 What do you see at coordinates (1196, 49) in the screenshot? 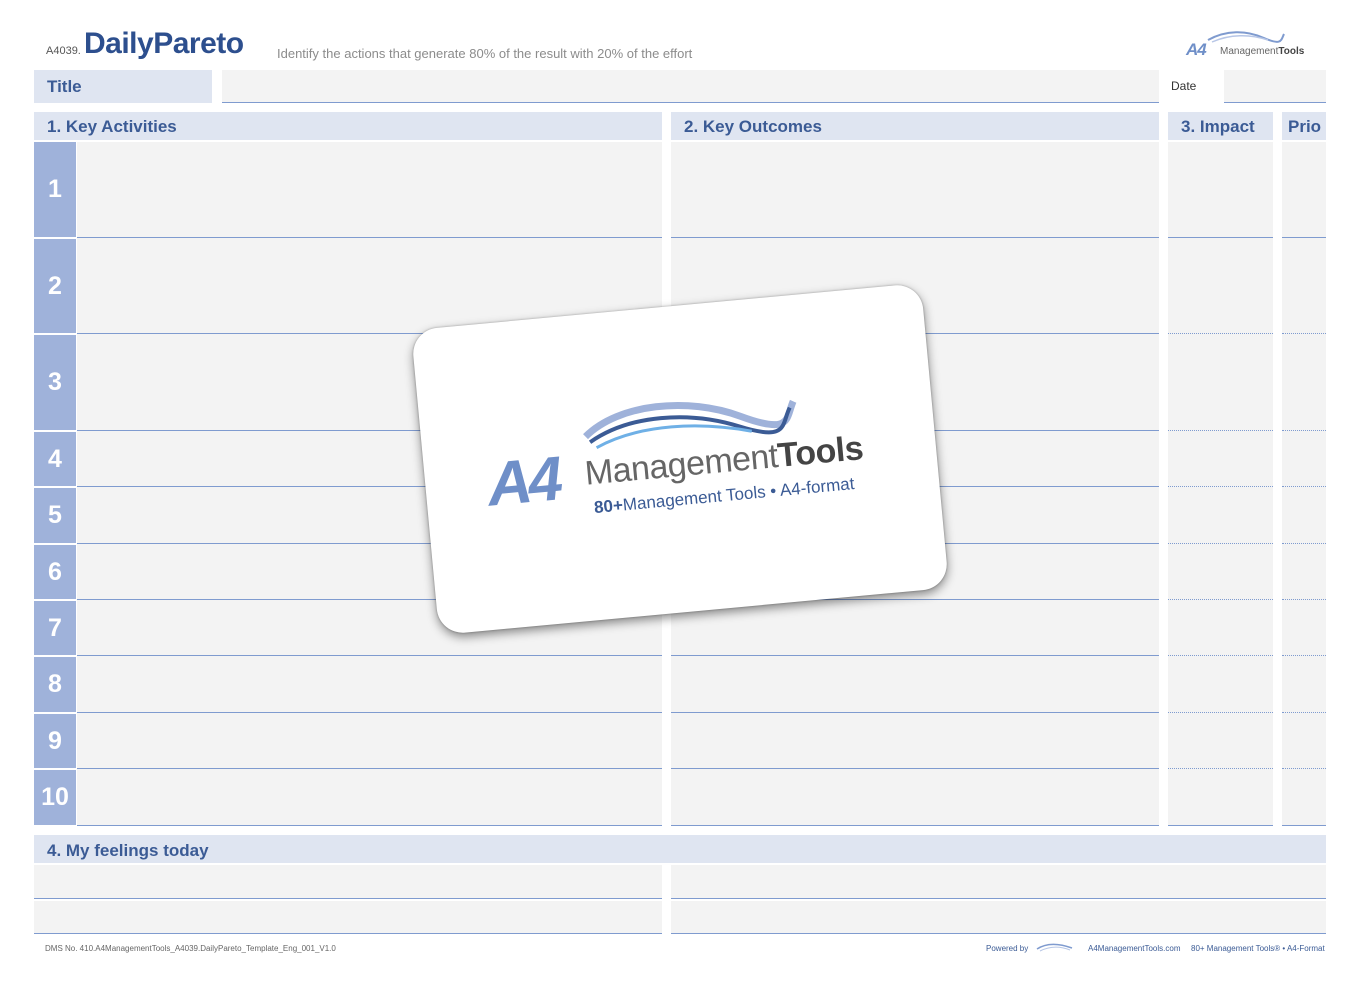
I see `brand-a4: A4` at bounding box center [1196, 49].